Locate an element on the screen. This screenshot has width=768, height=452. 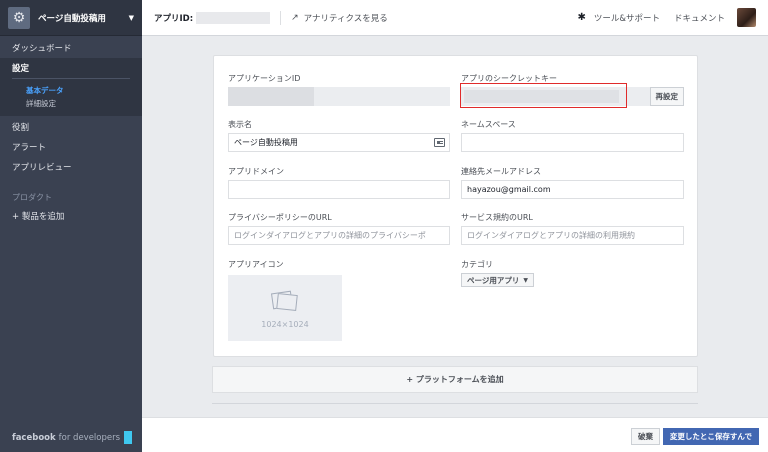
reset-secret-button: 再設定 is located at coordinates (666, 96).